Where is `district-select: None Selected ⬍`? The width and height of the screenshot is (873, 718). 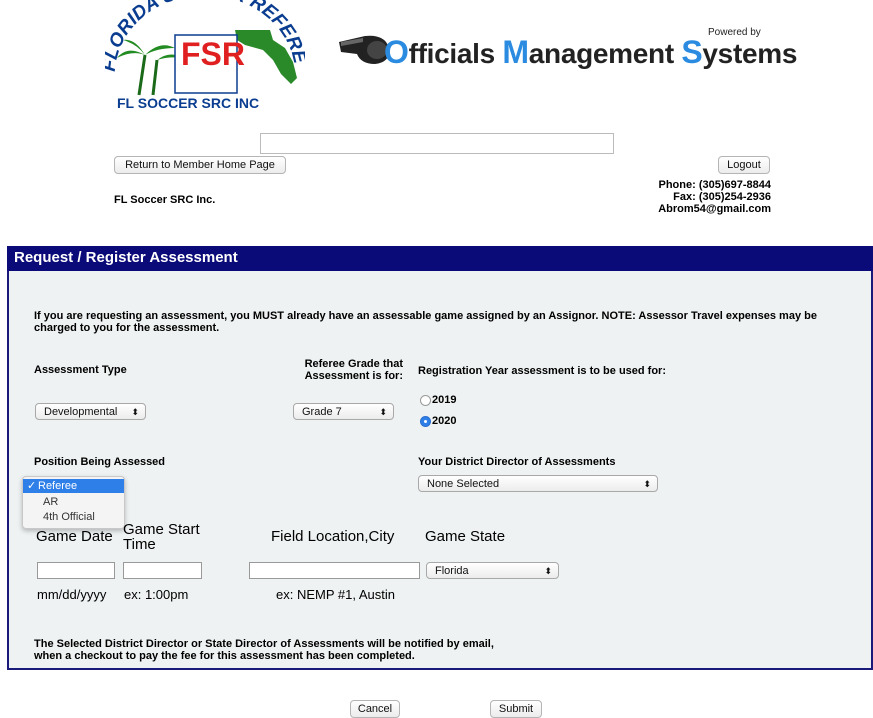 district-select: None Selected ⬍ is located at coordinates (538, 483).